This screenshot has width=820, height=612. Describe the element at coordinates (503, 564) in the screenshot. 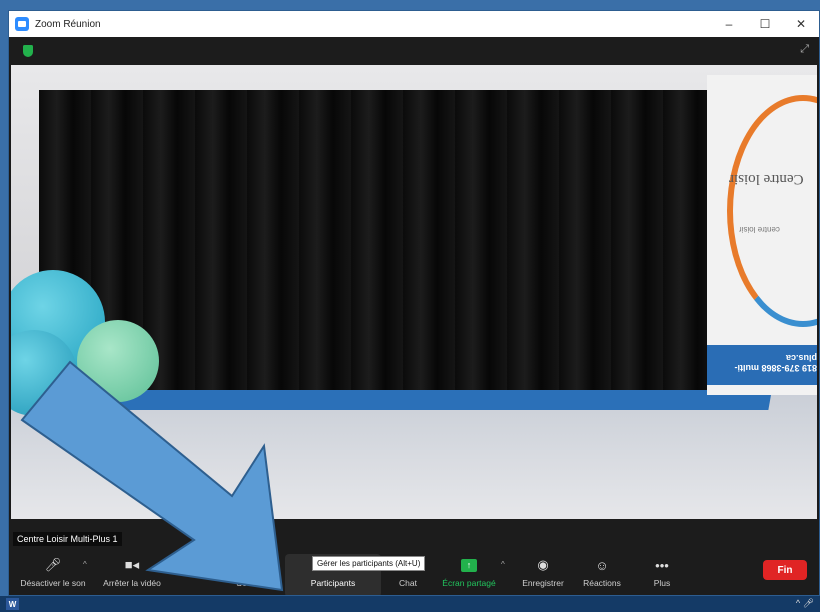

I see `share-options-caret-icon: ^` at that location.